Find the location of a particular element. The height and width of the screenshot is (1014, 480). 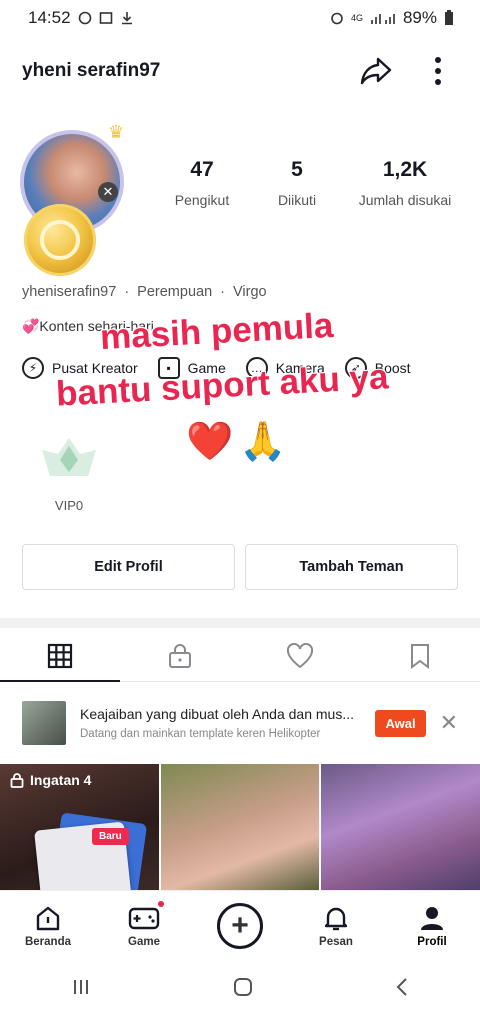

profile-handle: yheniserafin97 is located at coordinates (69, 292).